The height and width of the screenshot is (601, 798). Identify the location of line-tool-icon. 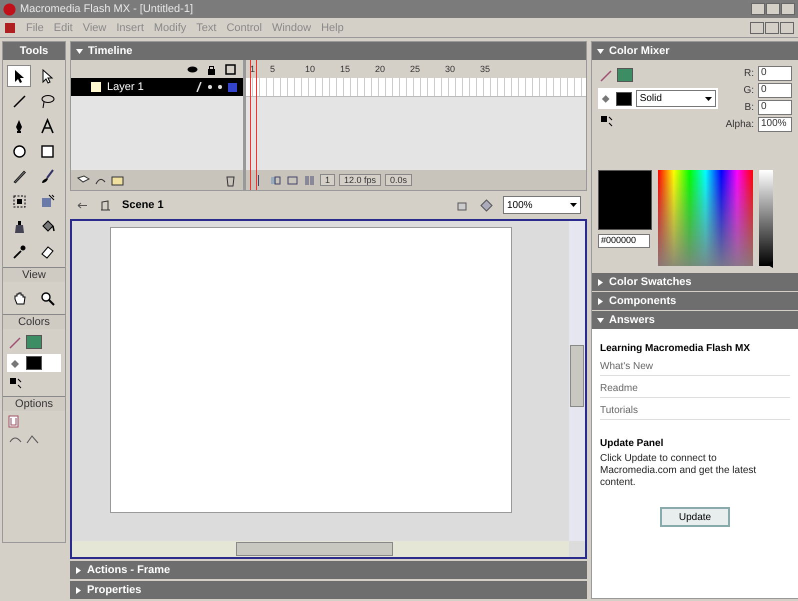
(19, 101).